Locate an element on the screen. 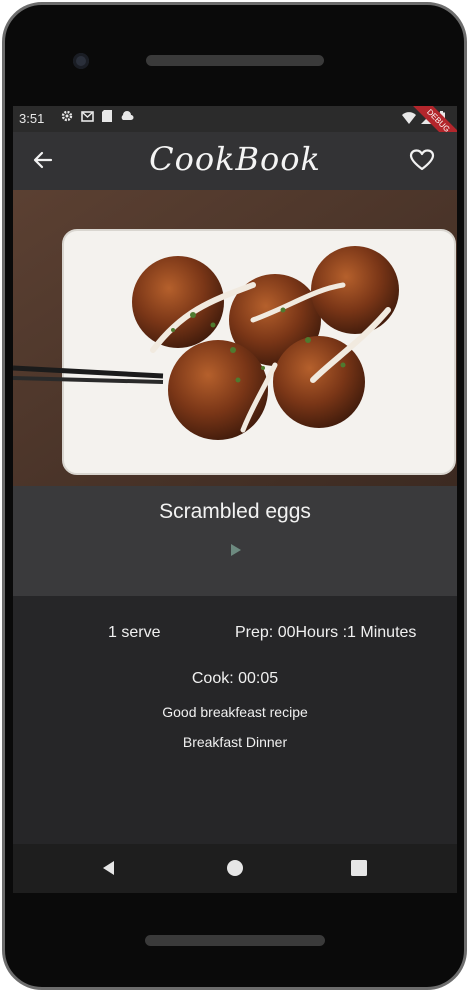 The image size is (473, 994). recipe-title: Scrambled eggs is located at coordinates (235, 511).